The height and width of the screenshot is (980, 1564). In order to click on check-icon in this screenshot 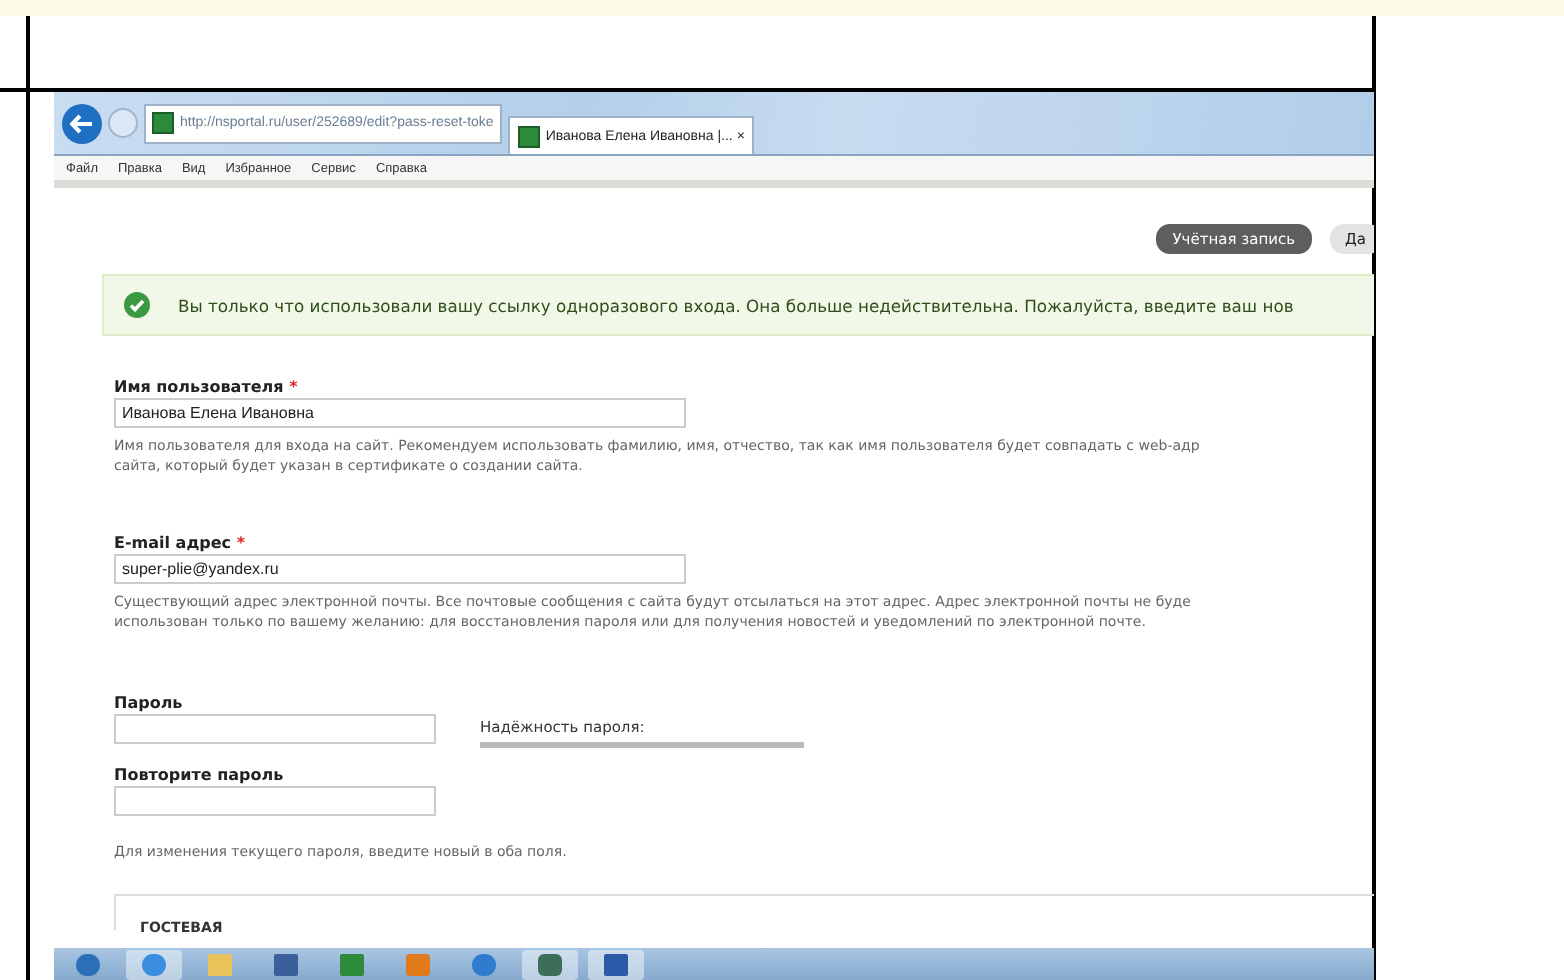, I will do `click(137, 305)`.